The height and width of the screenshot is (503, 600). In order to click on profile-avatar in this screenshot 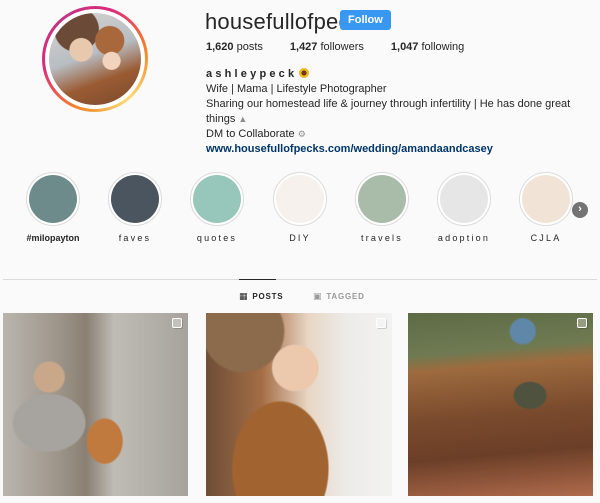, I will do `click(95, 59)`.